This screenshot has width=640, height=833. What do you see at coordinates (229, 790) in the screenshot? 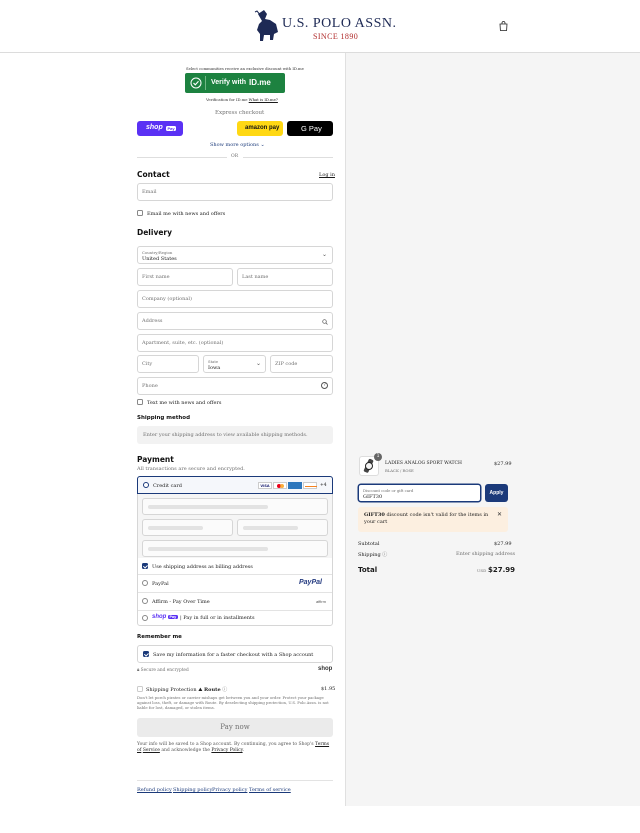
I see `privacy-policy-link: Privacy policy` at bounding box center [229, 790].